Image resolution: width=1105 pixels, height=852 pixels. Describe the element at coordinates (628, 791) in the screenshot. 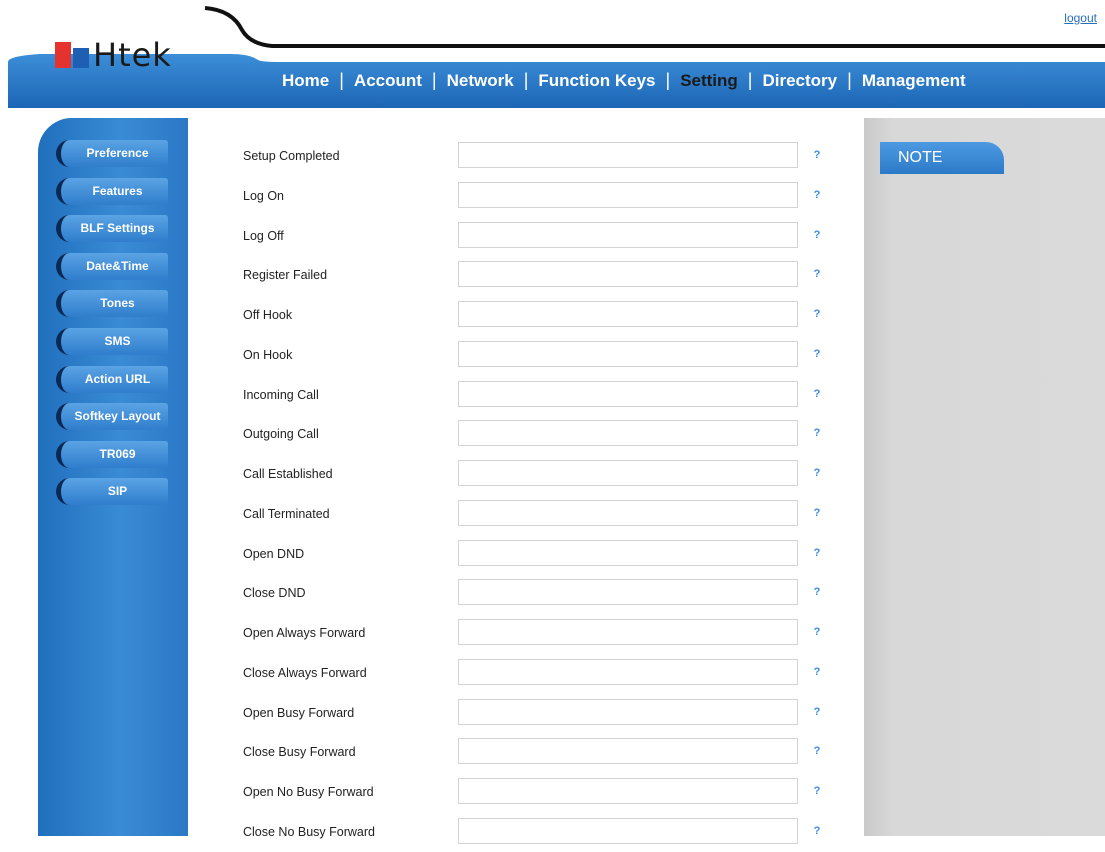

I see `url-input-open-no-busy-forward` at that location.